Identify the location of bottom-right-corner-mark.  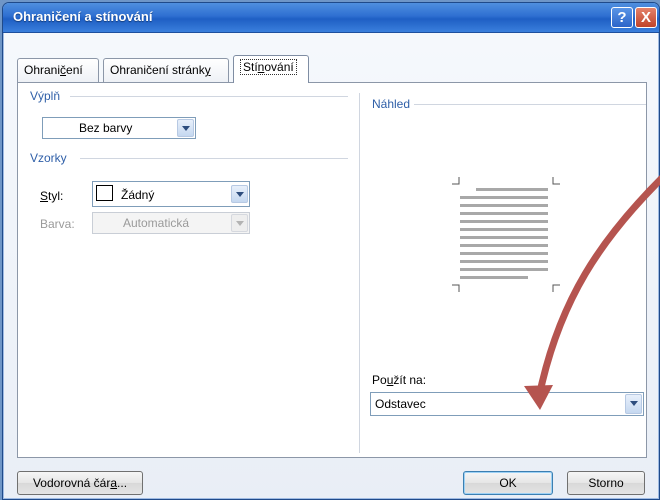
(556, 288).